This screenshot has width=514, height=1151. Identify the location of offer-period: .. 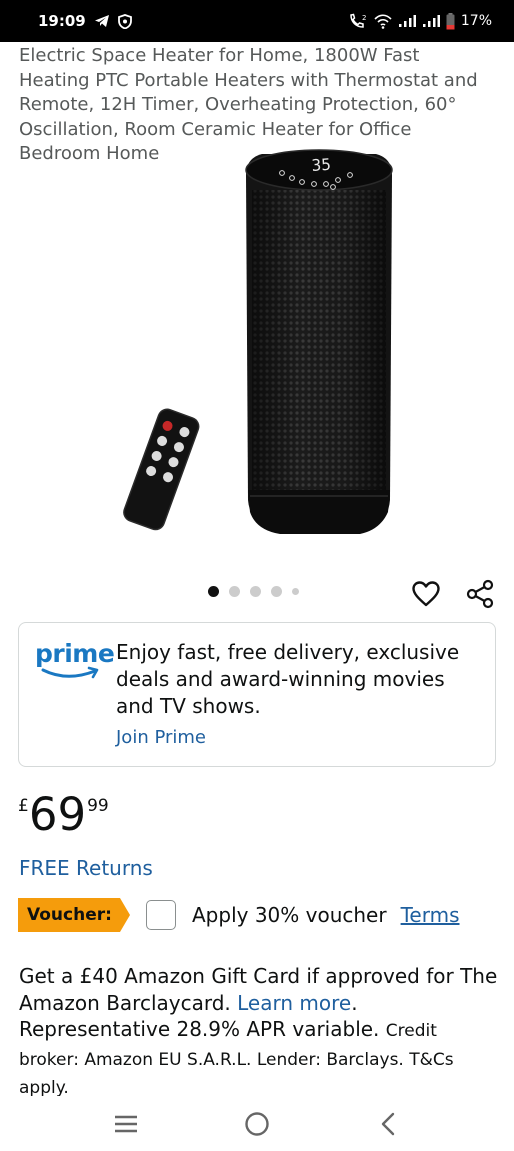
(354, 1002).